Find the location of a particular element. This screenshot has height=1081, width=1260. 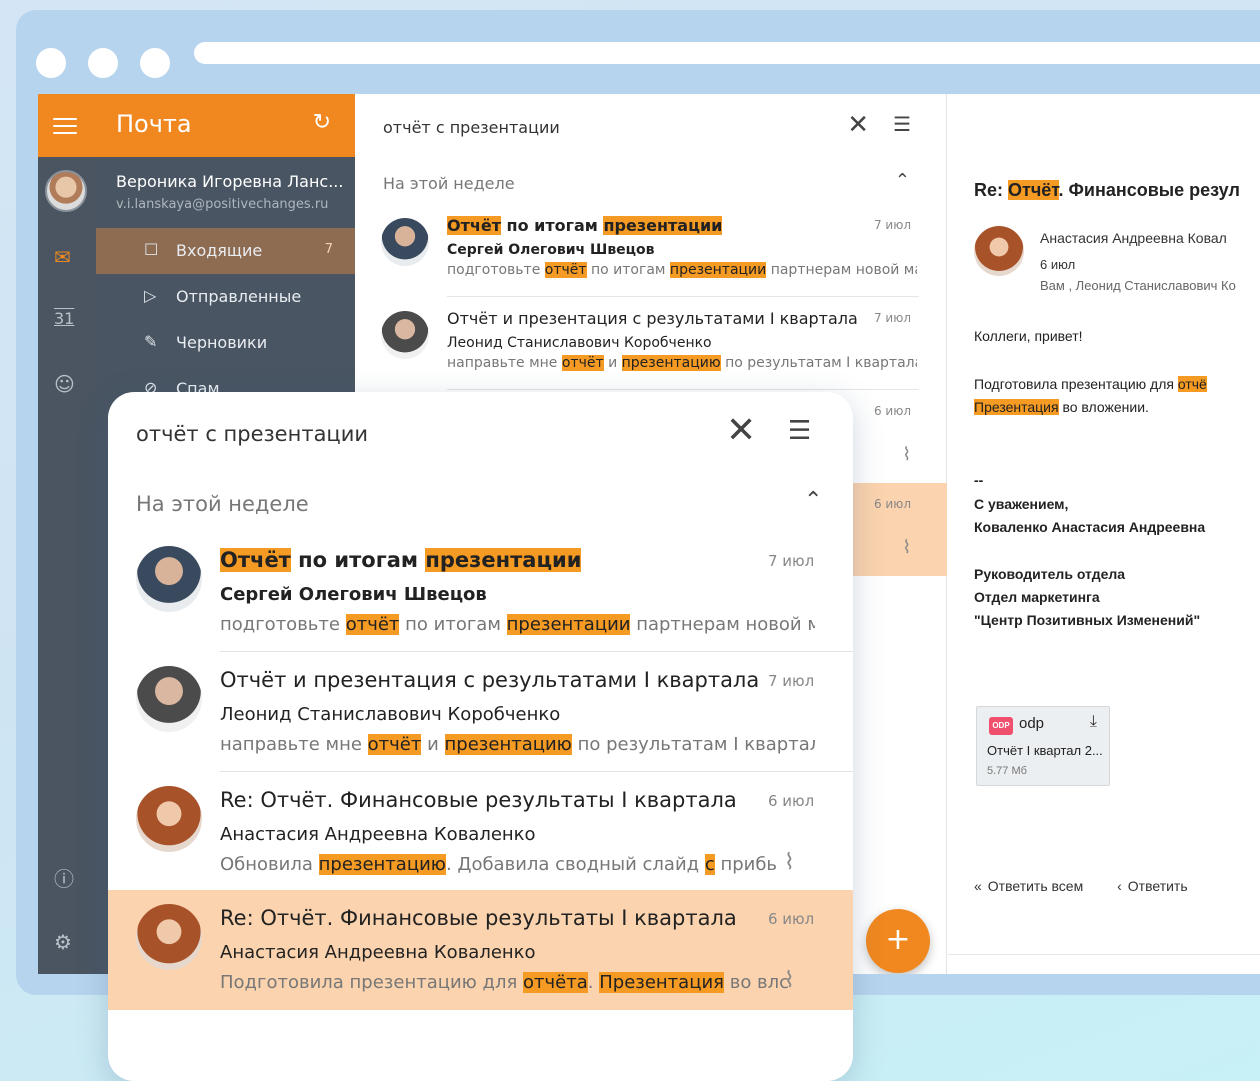

compose-button: + is located at coordinates (898, 941).